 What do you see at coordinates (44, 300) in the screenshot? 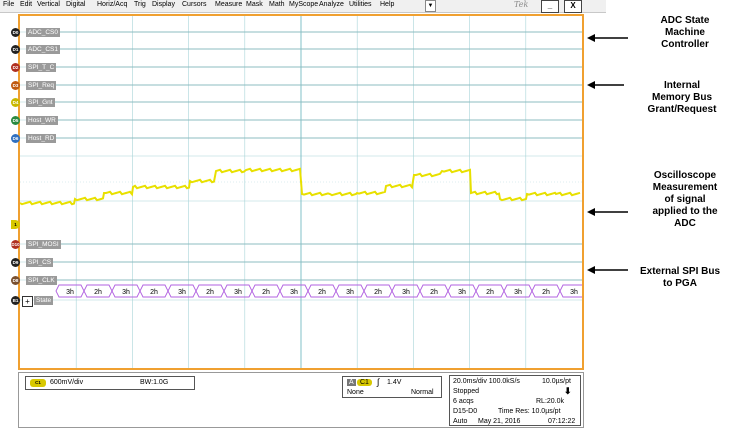
I see `channel-label: State` at bounding box center [44, 300].